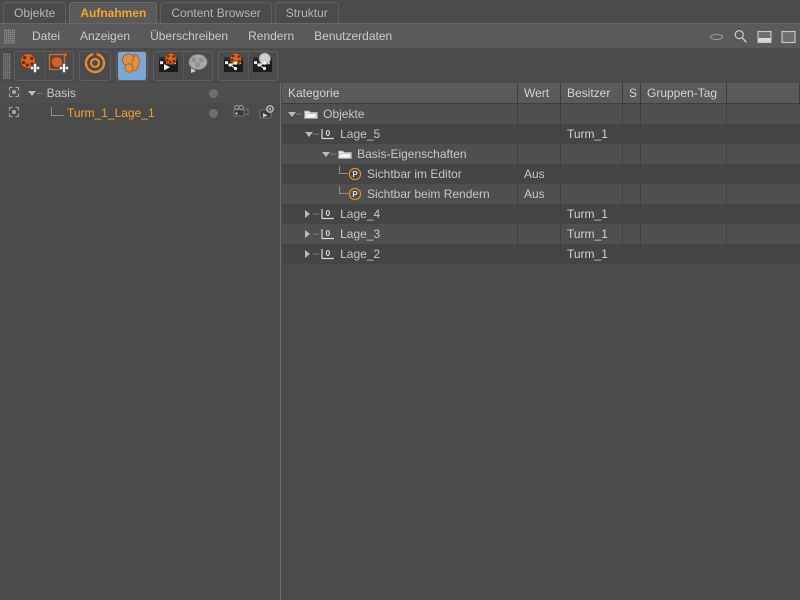 The image size is (800, 600). Describe the element at coordinates (95, 66) in the screenshot. I see `auto-take-mode-button` at that location.